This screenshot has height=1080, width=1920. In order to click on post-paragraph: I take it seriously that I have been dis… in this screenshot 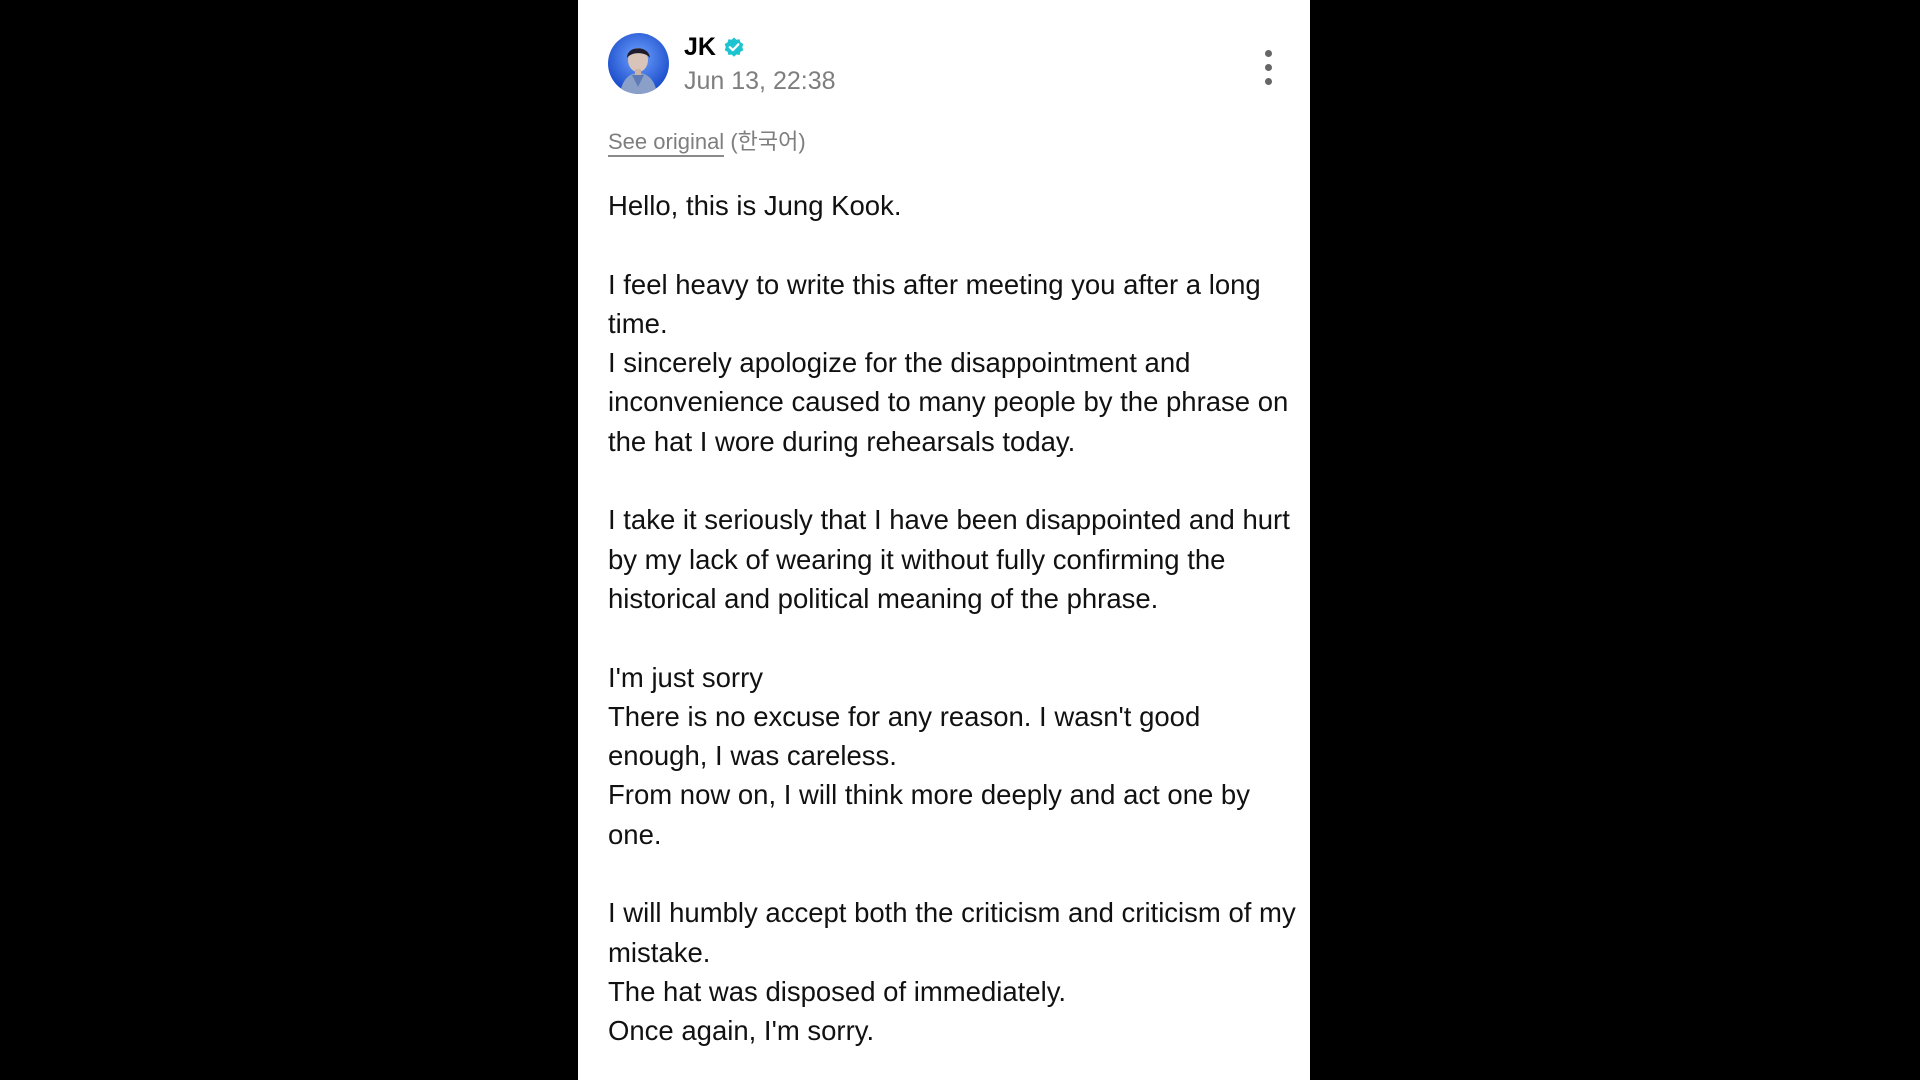, I will do `click(949, 559)`.